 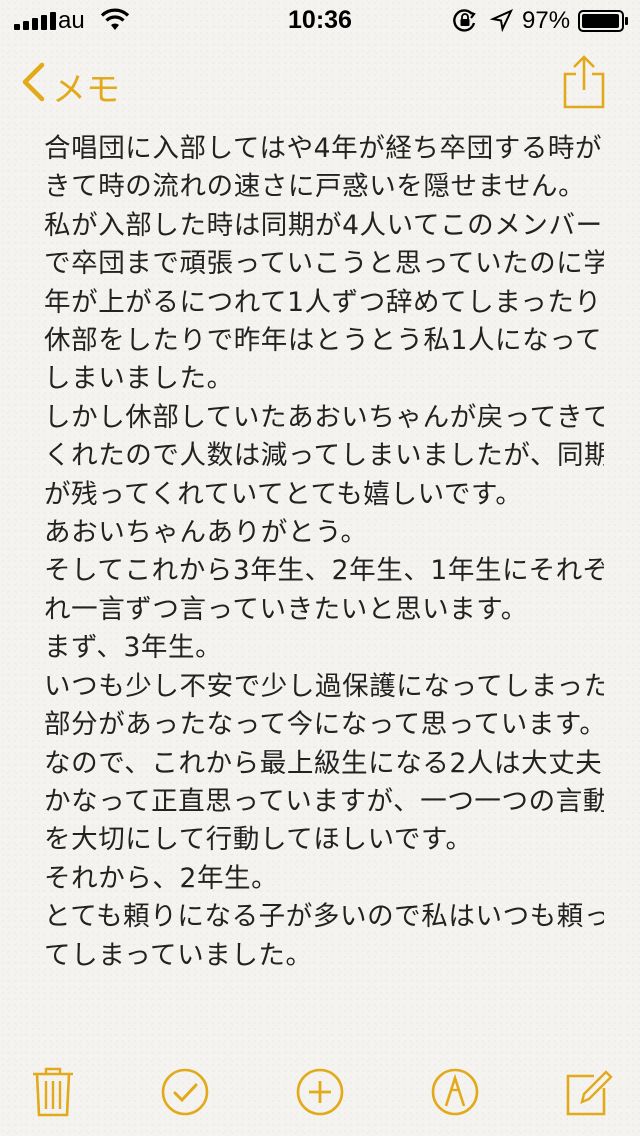 I want to click on bottom-toolbar, so click(x=320, y=1092).